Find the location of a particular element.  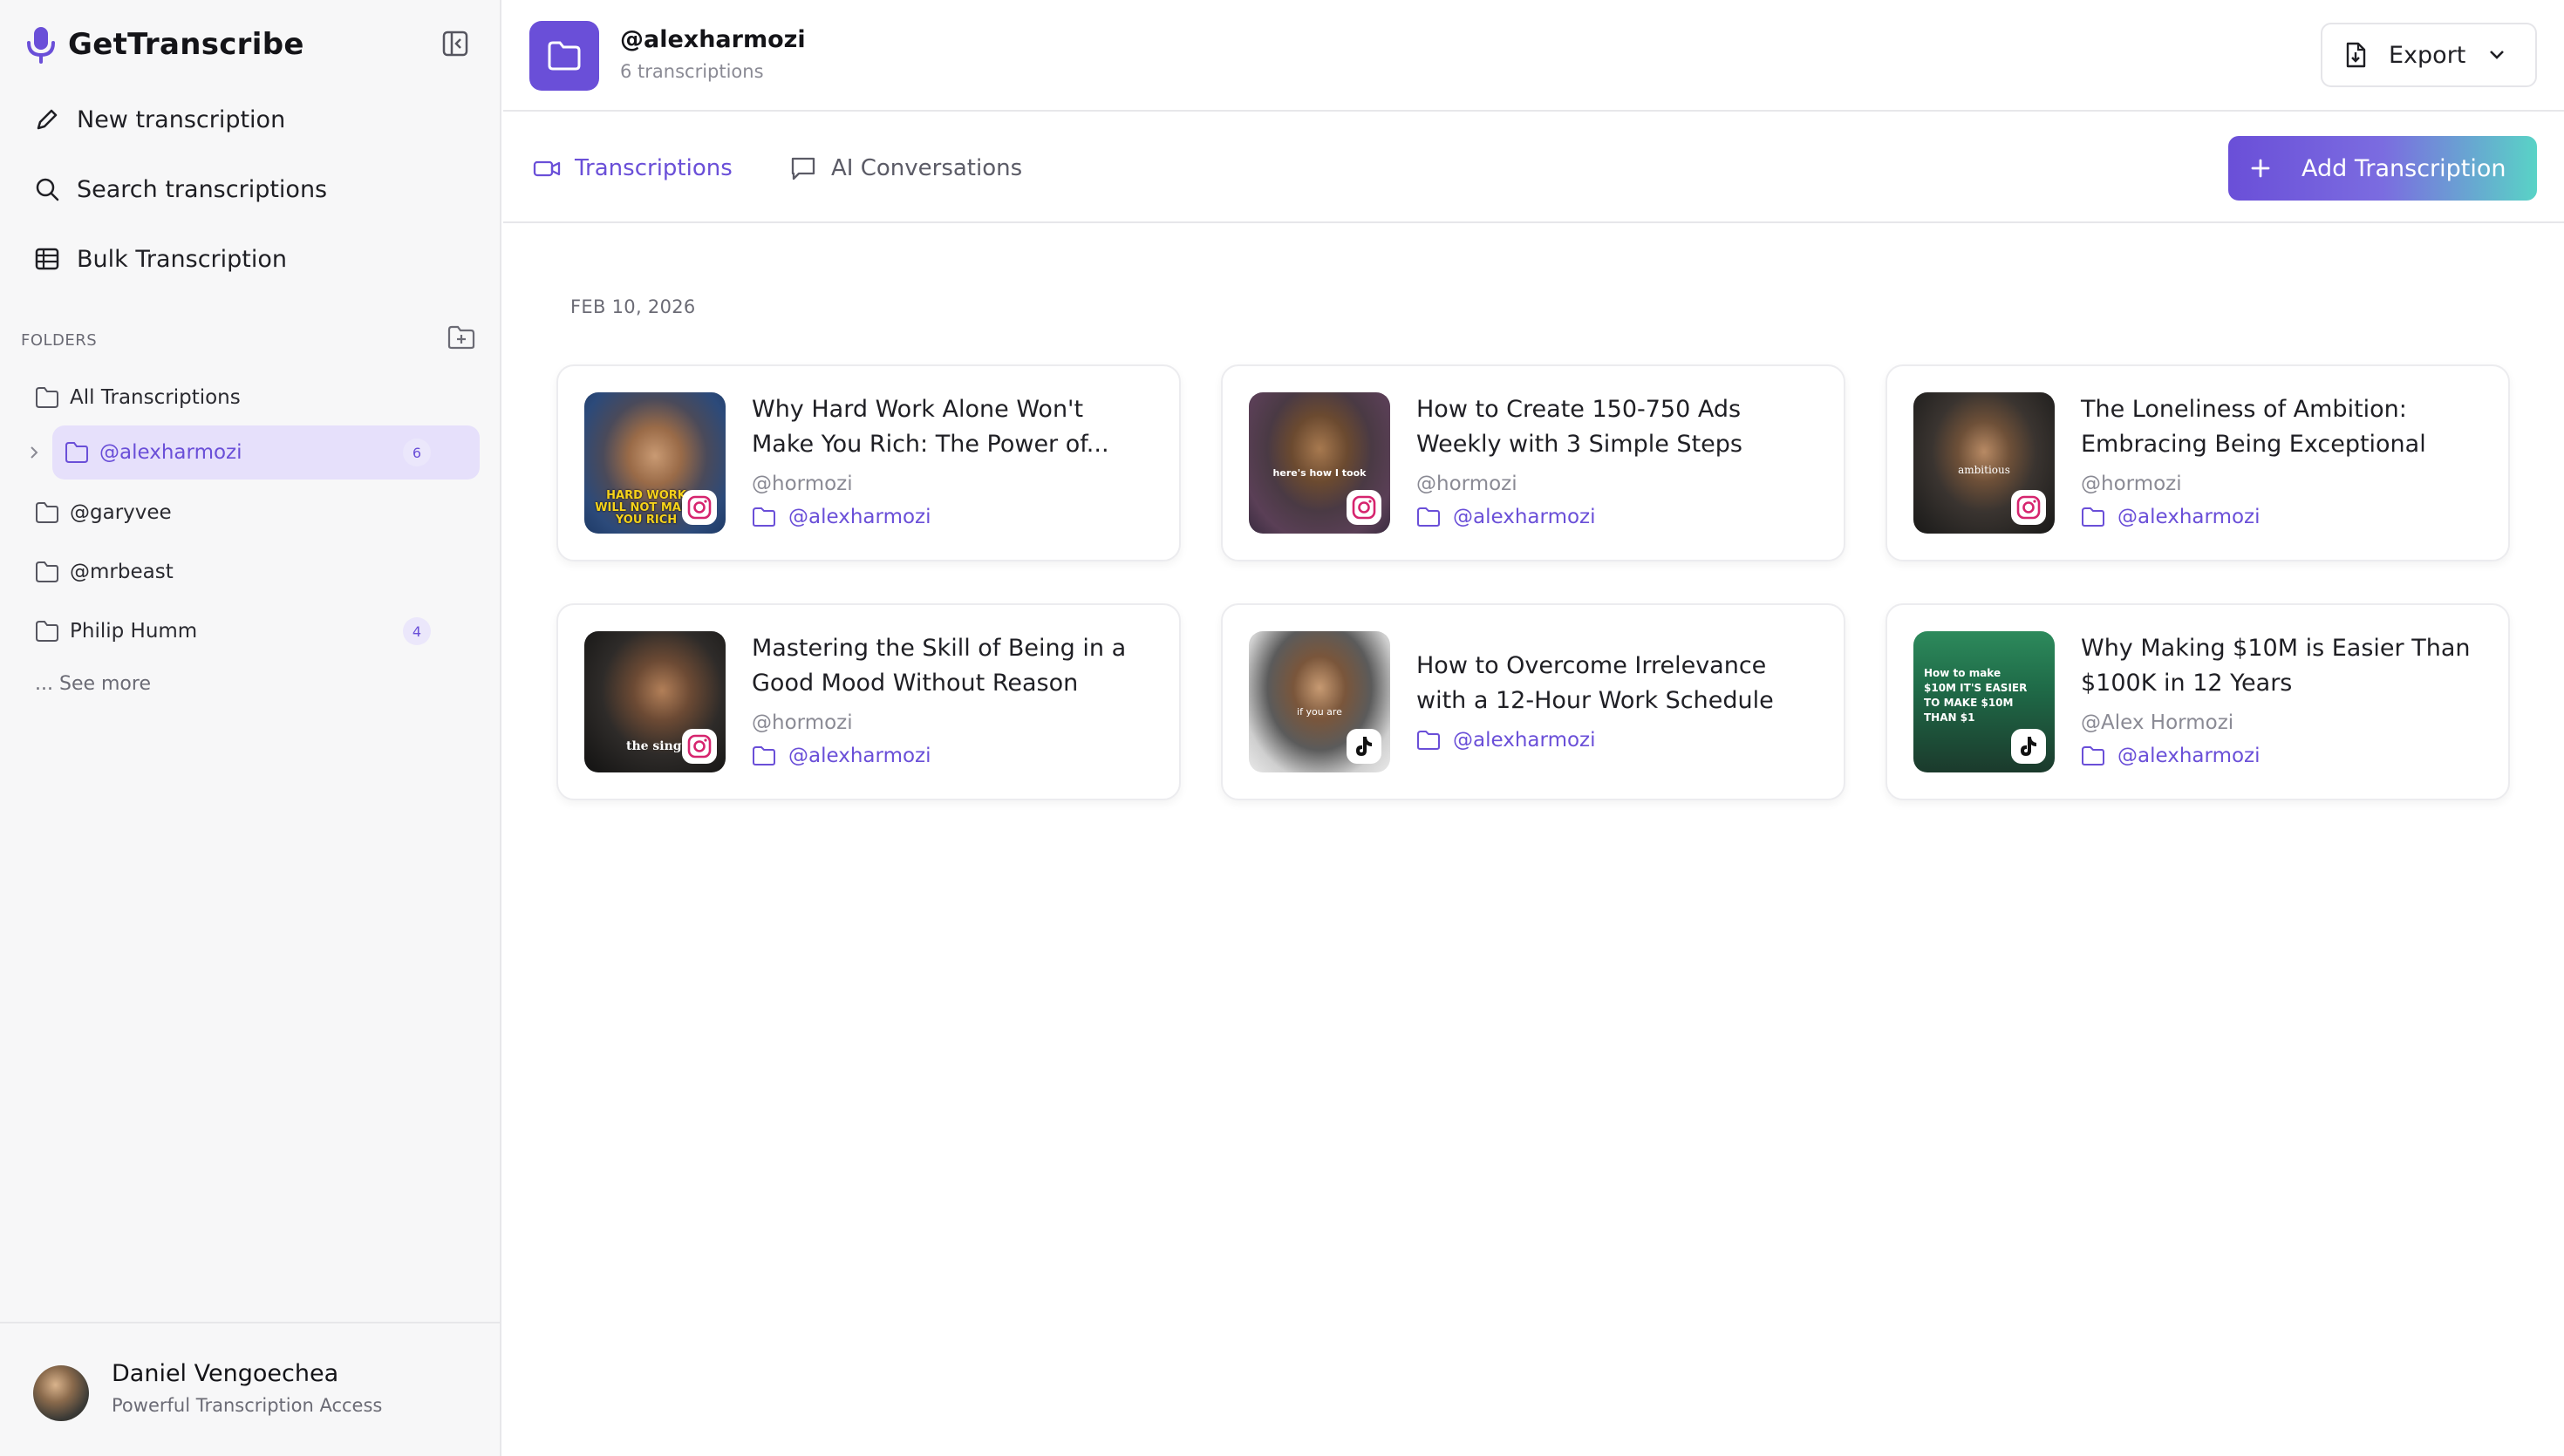

collapse-sidebar-icon is located at coordinates (455, 44).